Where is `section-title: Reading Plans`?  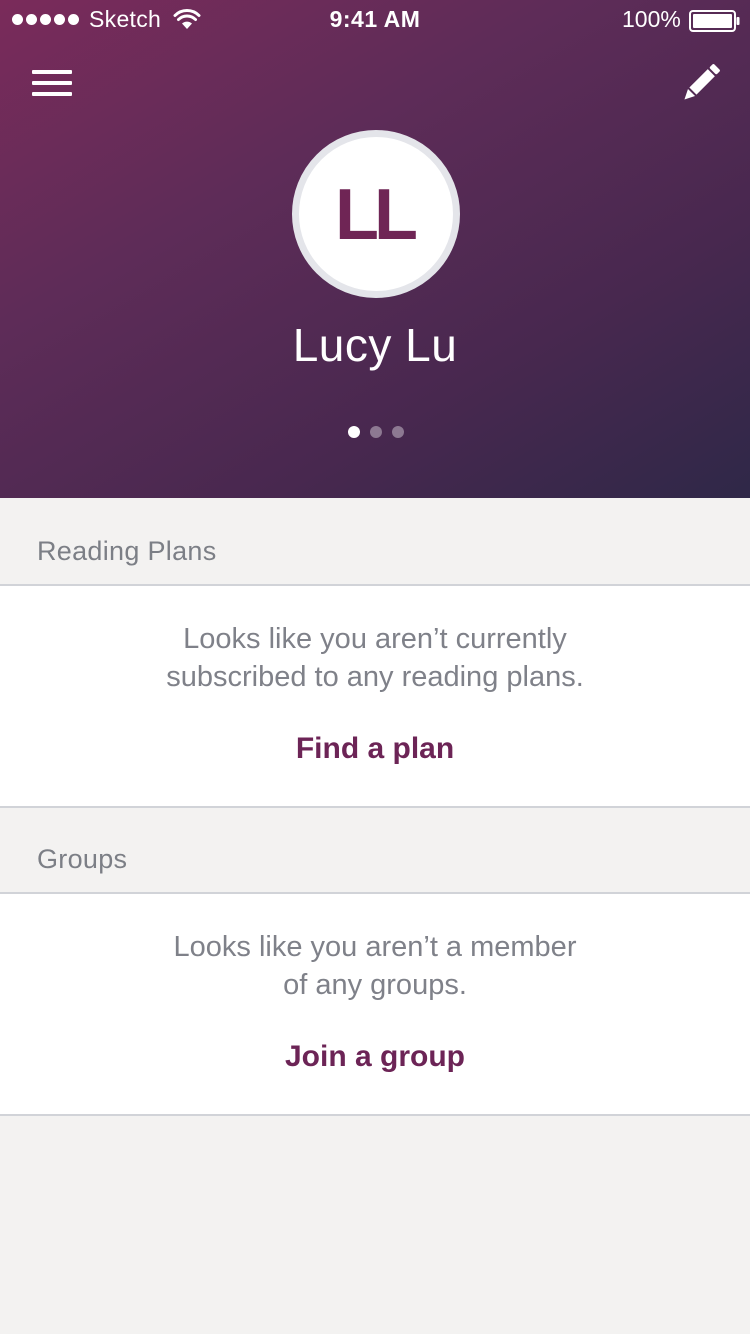 section-title: Reading Plans is located at coordinates (127, 551).